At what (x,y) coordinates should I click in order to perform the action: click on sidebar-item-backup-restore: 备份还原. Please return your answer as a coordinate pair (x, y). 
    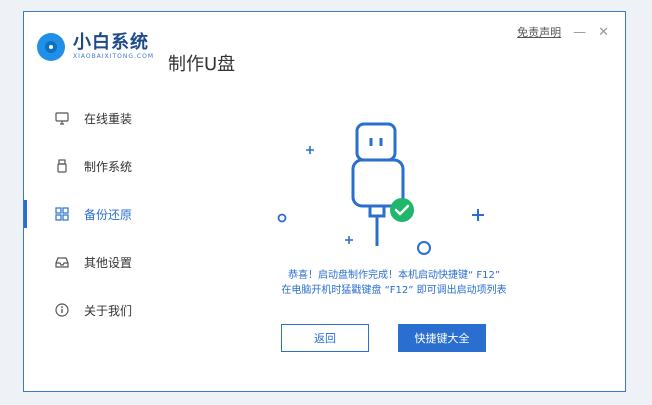
    Looking at the image, I should click on (89, 214).